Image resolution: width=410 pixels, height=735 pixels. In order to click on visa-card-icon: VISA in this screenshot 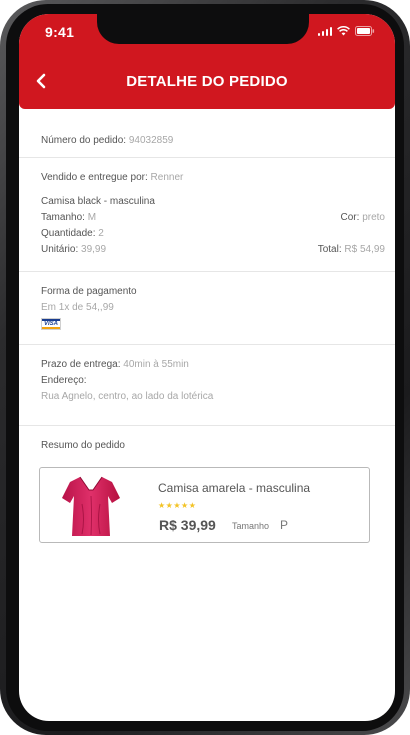, I will do `click(51, 324)`.